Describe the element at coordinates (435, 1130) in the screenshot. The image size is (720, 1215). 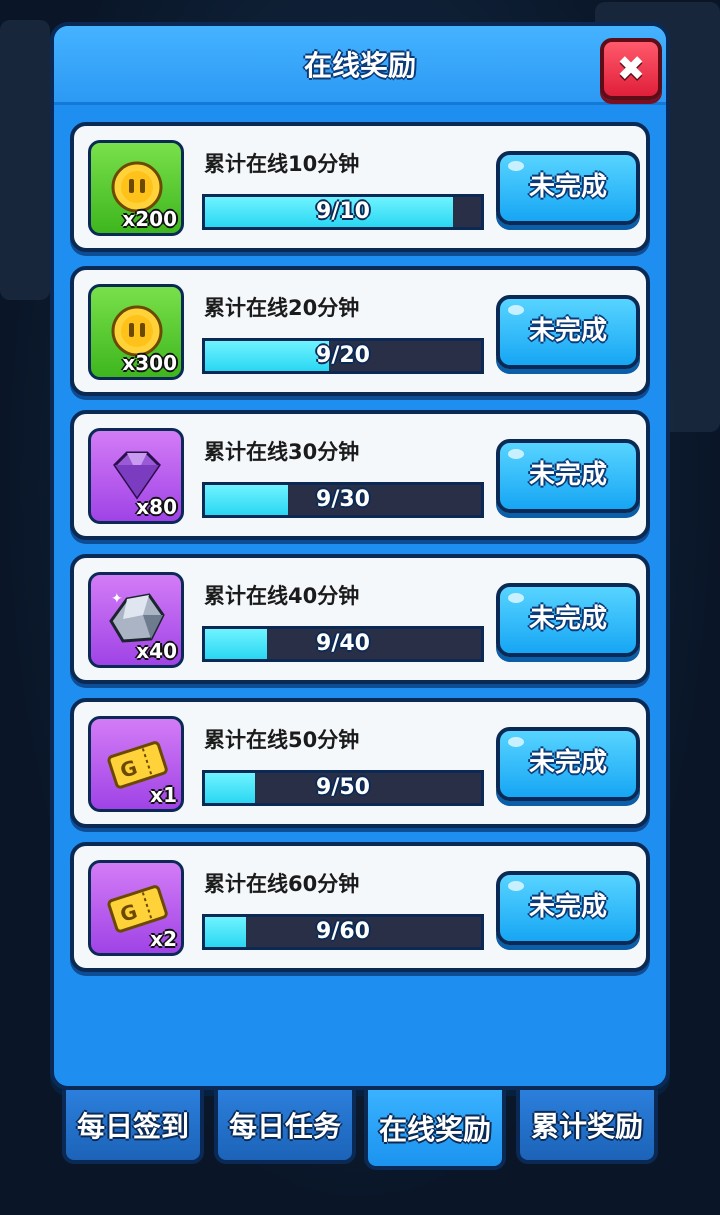
I see `tab-online-rewards: 在线奖励` at that location.